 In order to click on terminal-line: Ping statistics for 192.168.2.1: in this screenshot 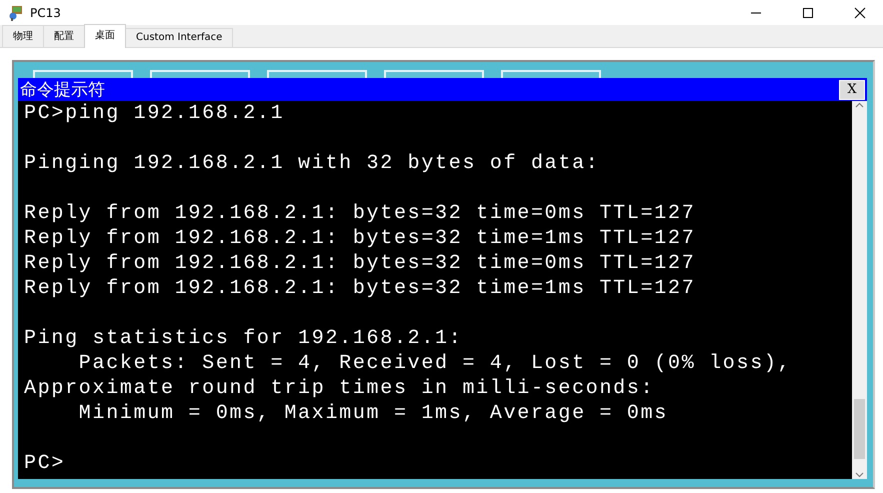, I will do `click(243, 338)`.